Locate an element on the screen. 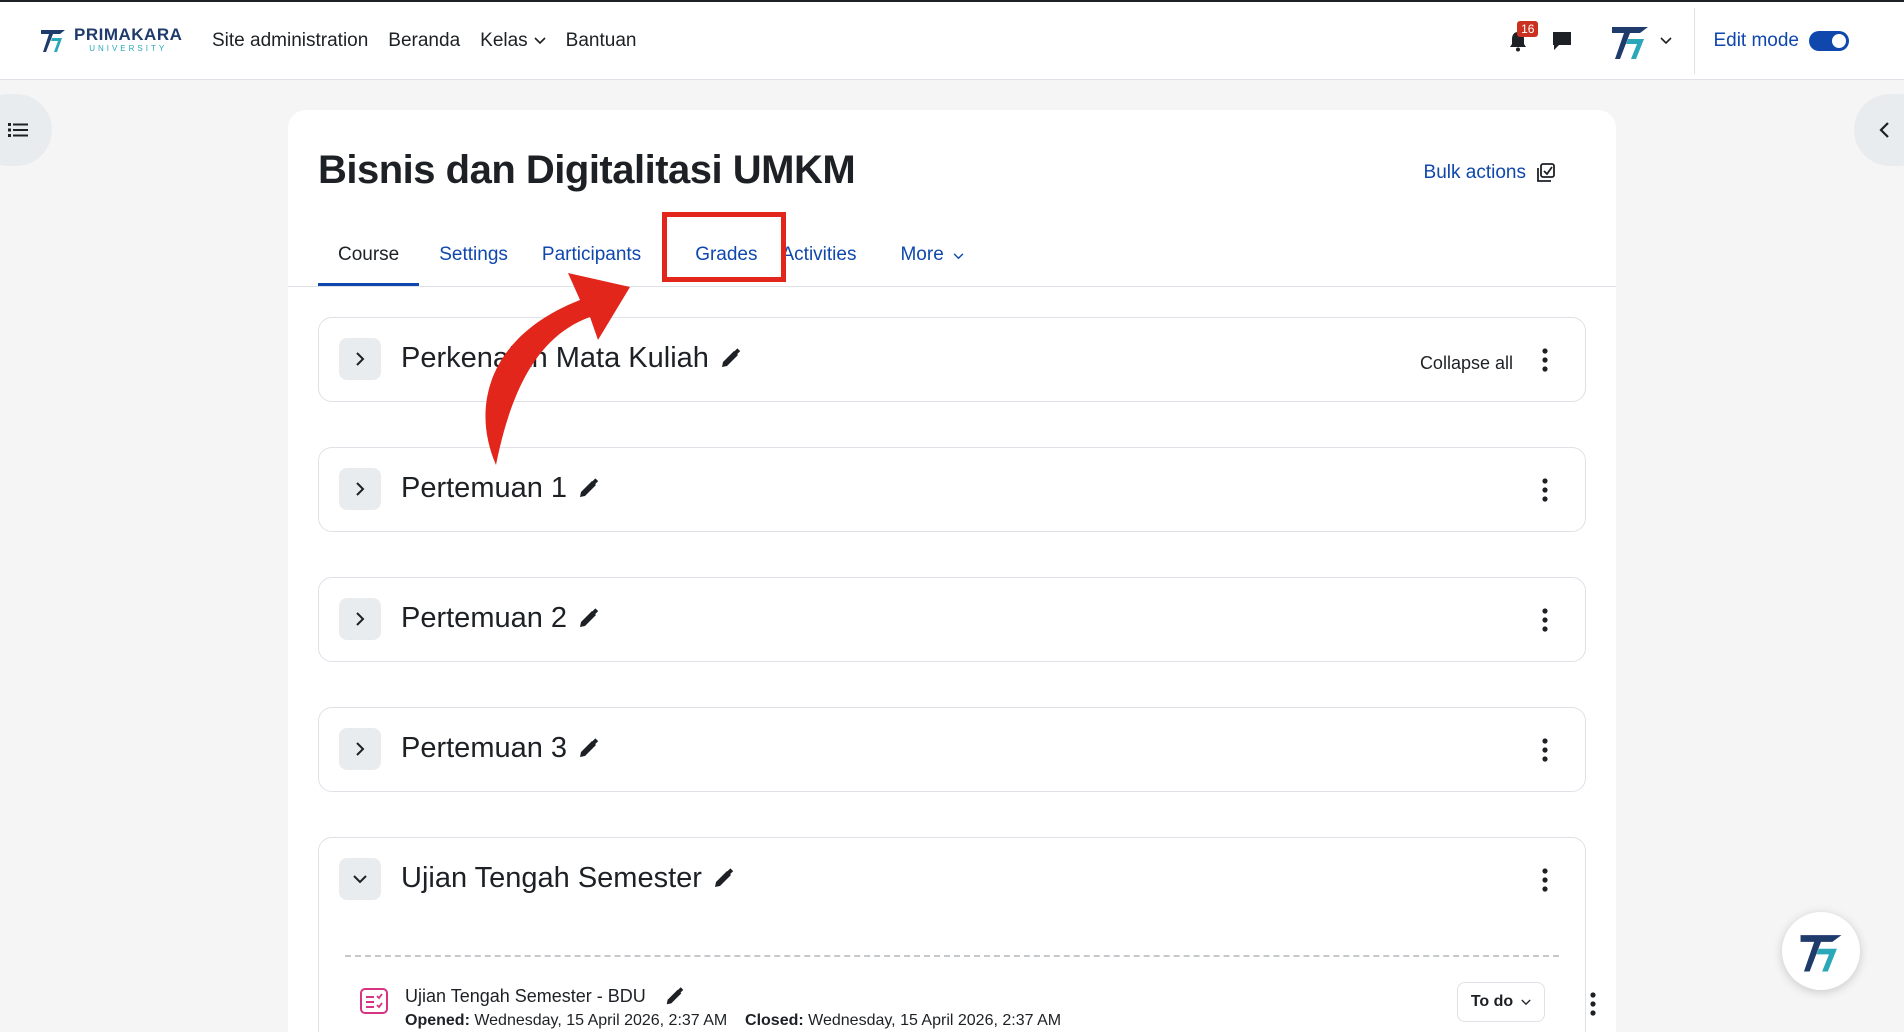 The width and height of the screenshot is (1904, 1032). block-drawer-toggle is located at coordinates (1879, 130).